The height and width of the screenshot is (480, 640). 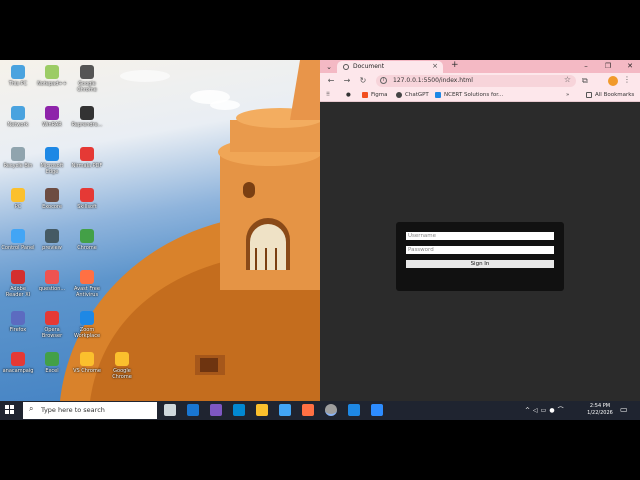 What do you see at coordinates (87, 371) in the screenshot?
I see `desktop-icon-label: VS Chrome` at bounding box center [87, 371].